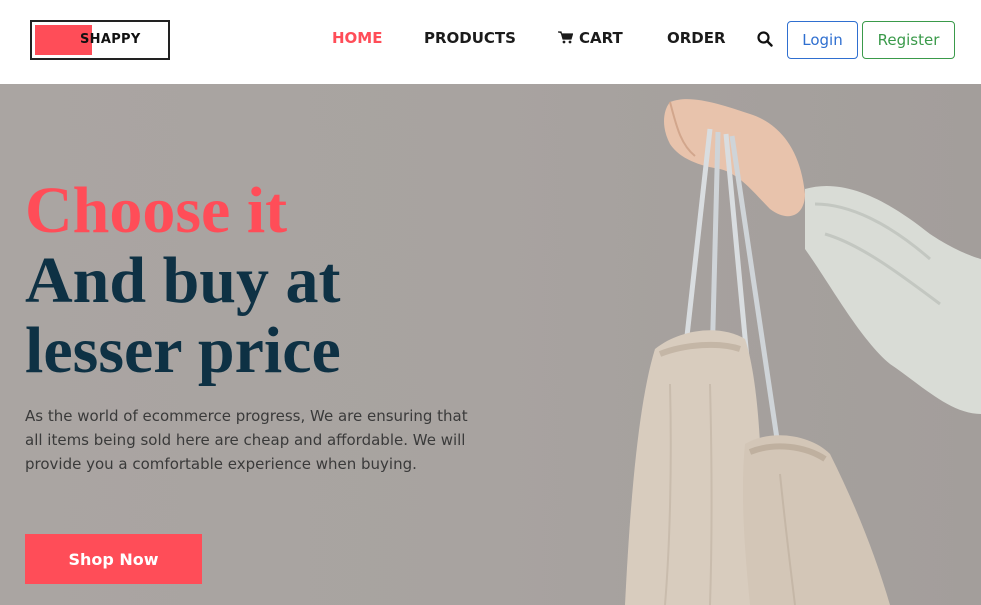 The height and width of the screenshot is (605, 981). I want to click on nav-item-home: HOME, so click(357, 38).